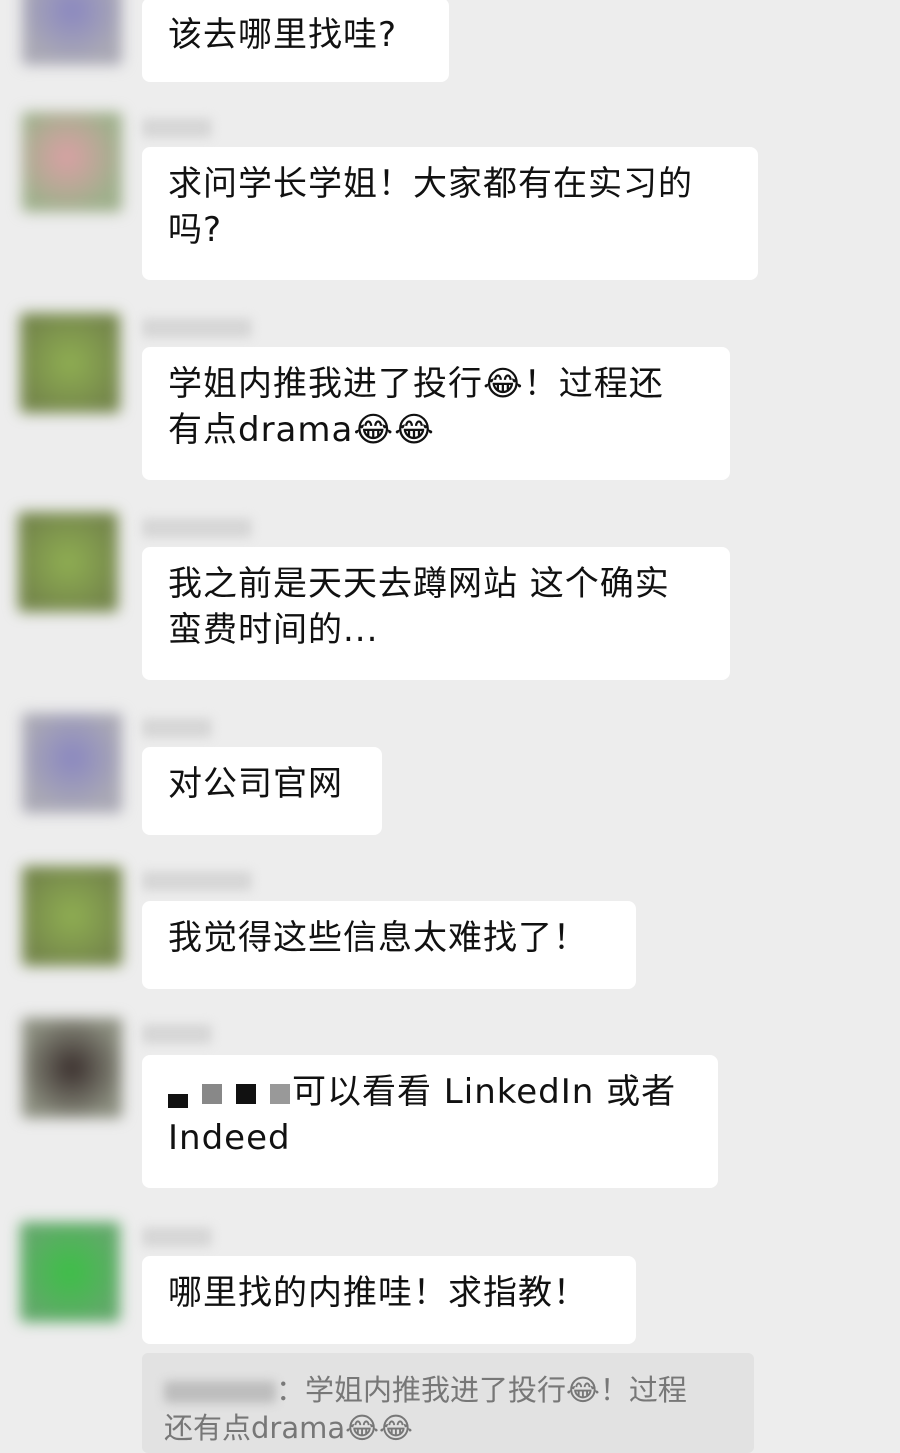 The height and width of the screenshot is (1453, 900). I want to click on message-text: 我觉得这些信息太难找了！, so click(378, 938).